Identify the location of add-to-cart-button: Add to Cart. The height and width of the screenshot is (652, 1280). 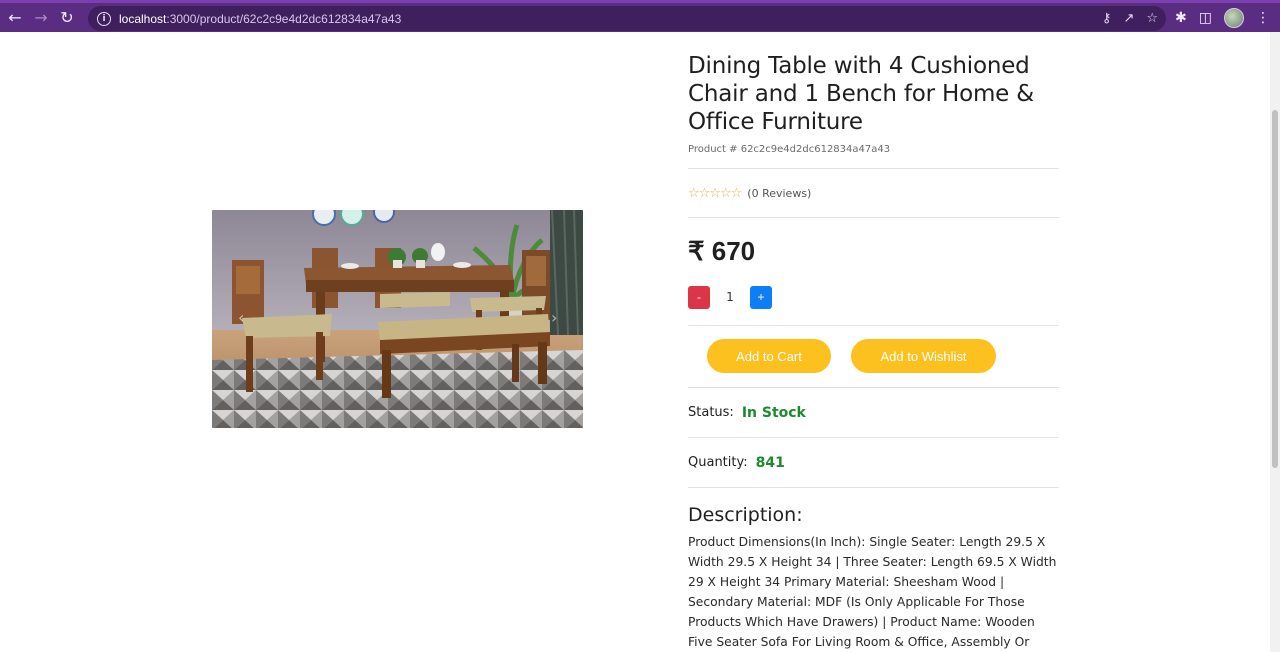
(769, 356).